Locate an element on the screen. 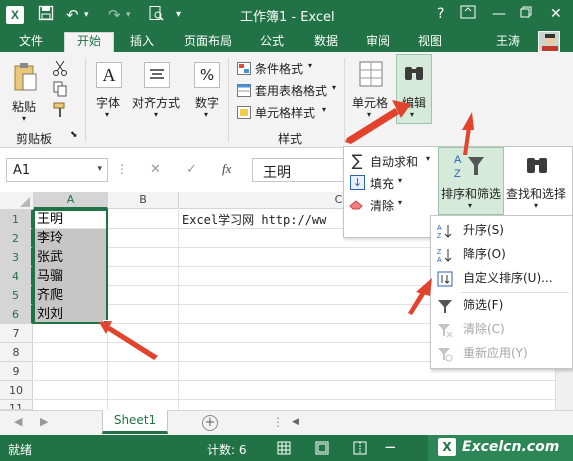  eraser-icon is located at coordinates (357, 205).